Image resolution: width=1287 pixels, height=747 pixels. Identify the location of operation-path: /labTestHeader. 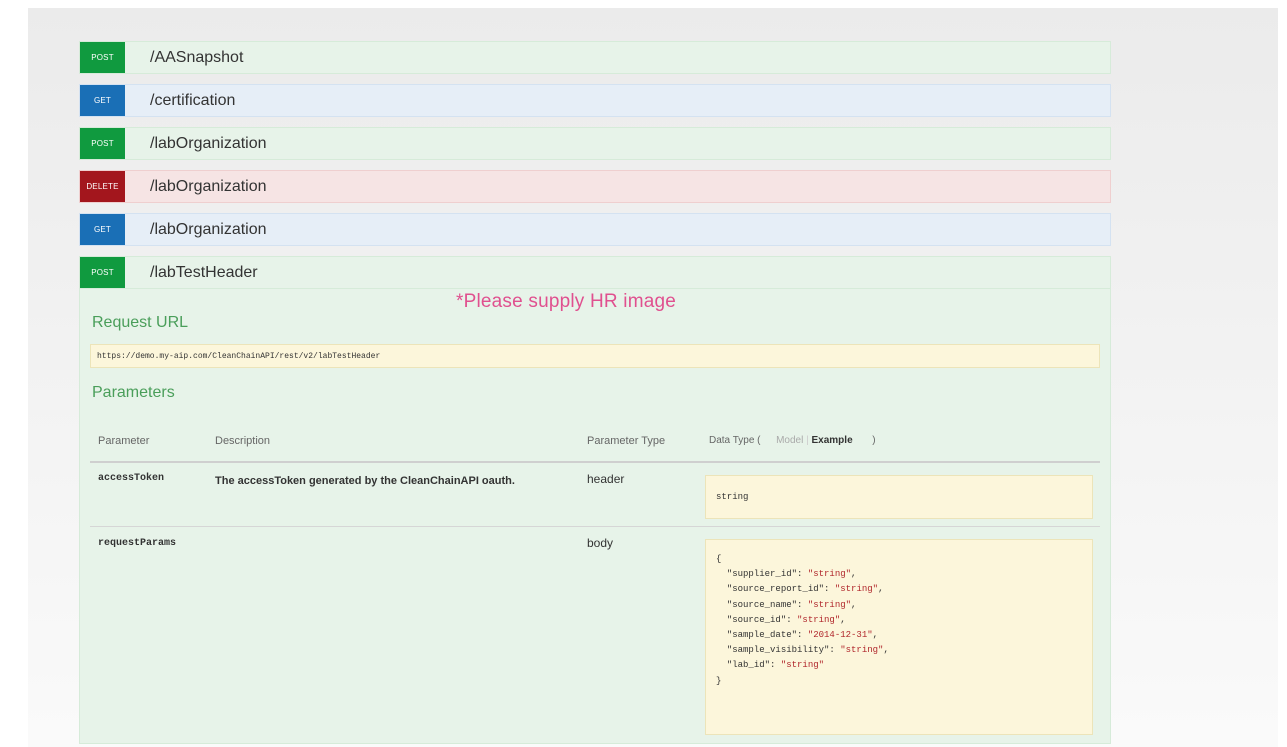
(204, 273).